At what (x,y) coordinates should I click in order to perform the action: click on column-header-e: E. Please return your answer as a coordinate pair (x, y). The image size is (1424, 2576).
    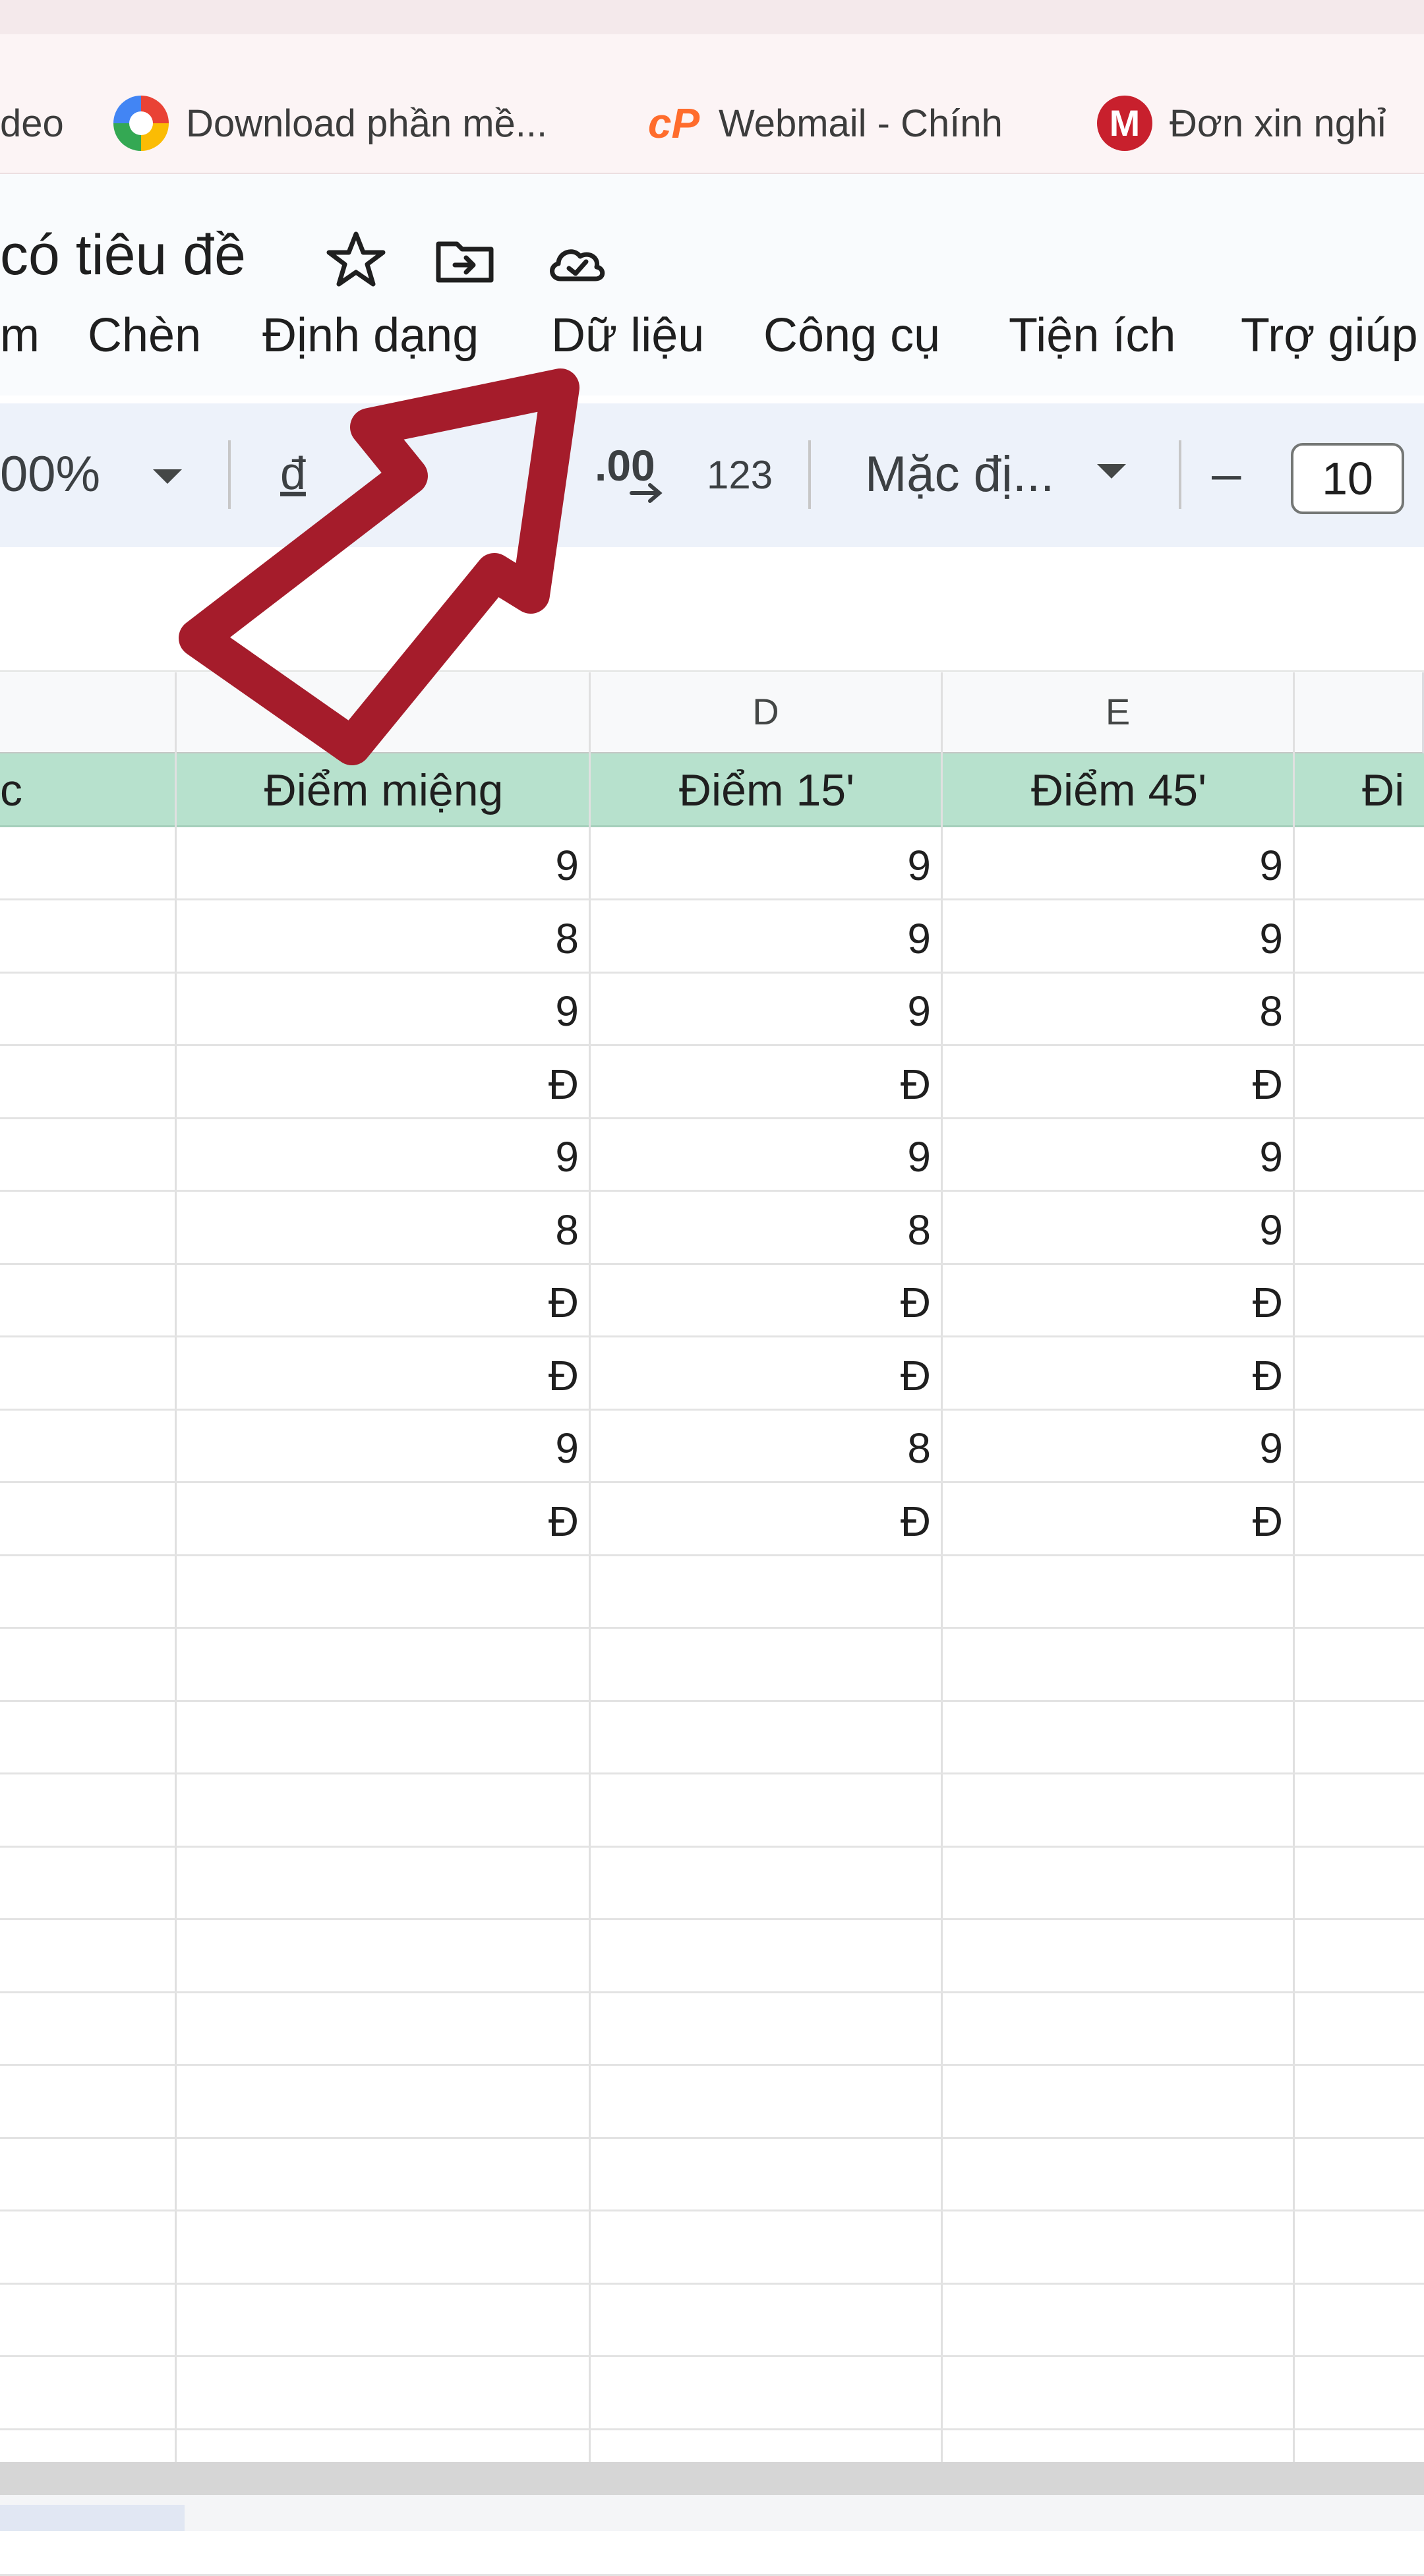
    Looking at the image, I should click on (1119, 713).